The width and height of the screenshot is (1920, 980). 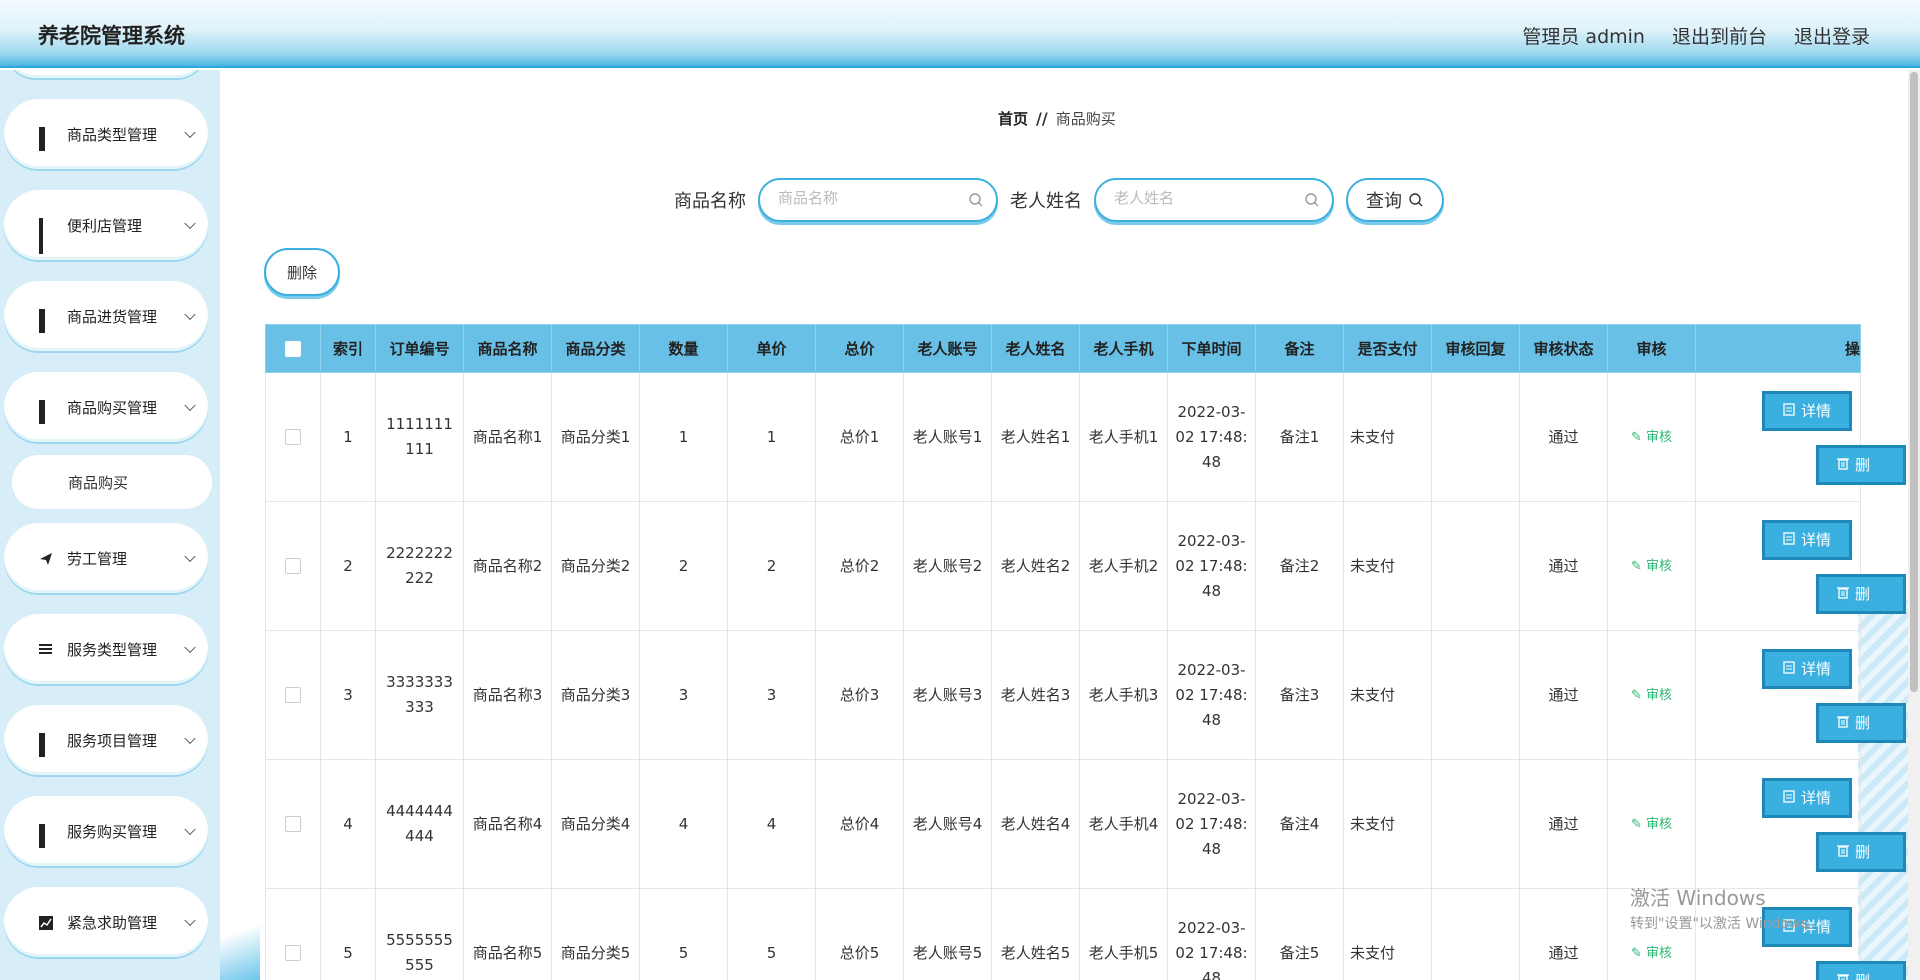 I want to click on sidebar-subitem-product-purchase: 商品购买, so click(x=112, y=482).